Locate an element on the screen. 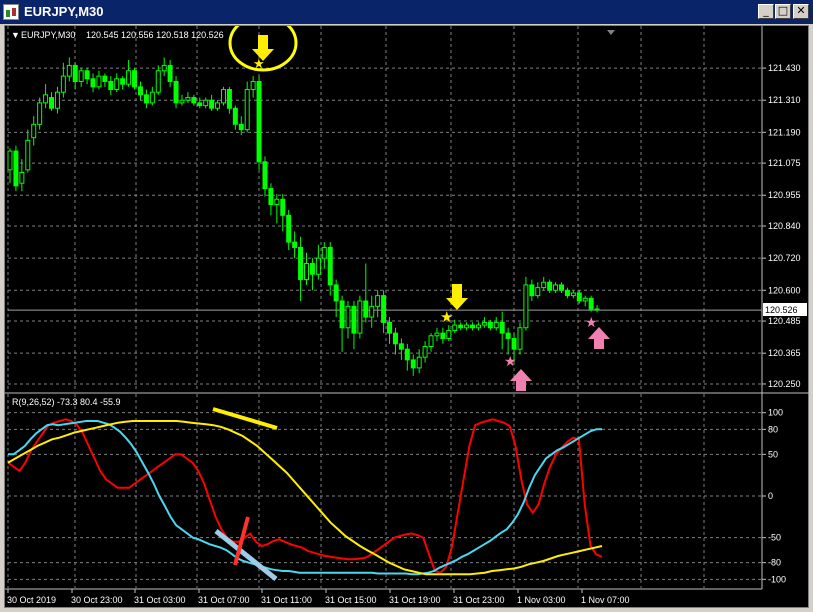 This screenshot has width=813, height=612. price-tick-label: 120.840 is located at coordinates (784, 226).